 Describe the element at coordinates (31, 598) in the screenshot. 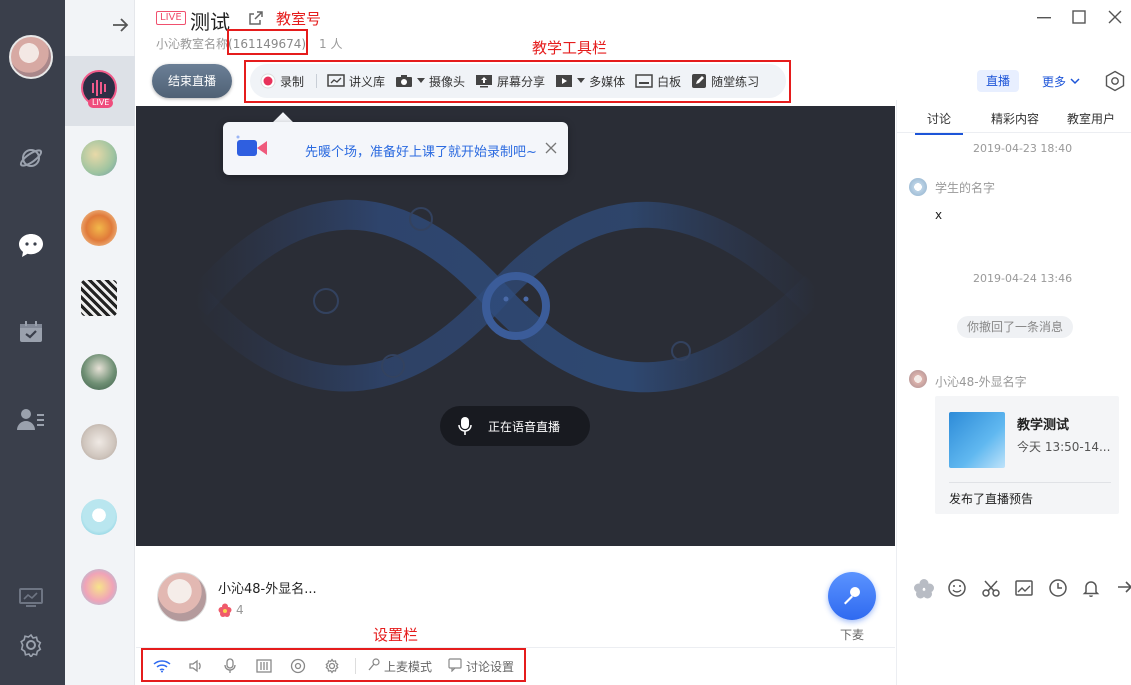

I see `screen-icon` at that location.